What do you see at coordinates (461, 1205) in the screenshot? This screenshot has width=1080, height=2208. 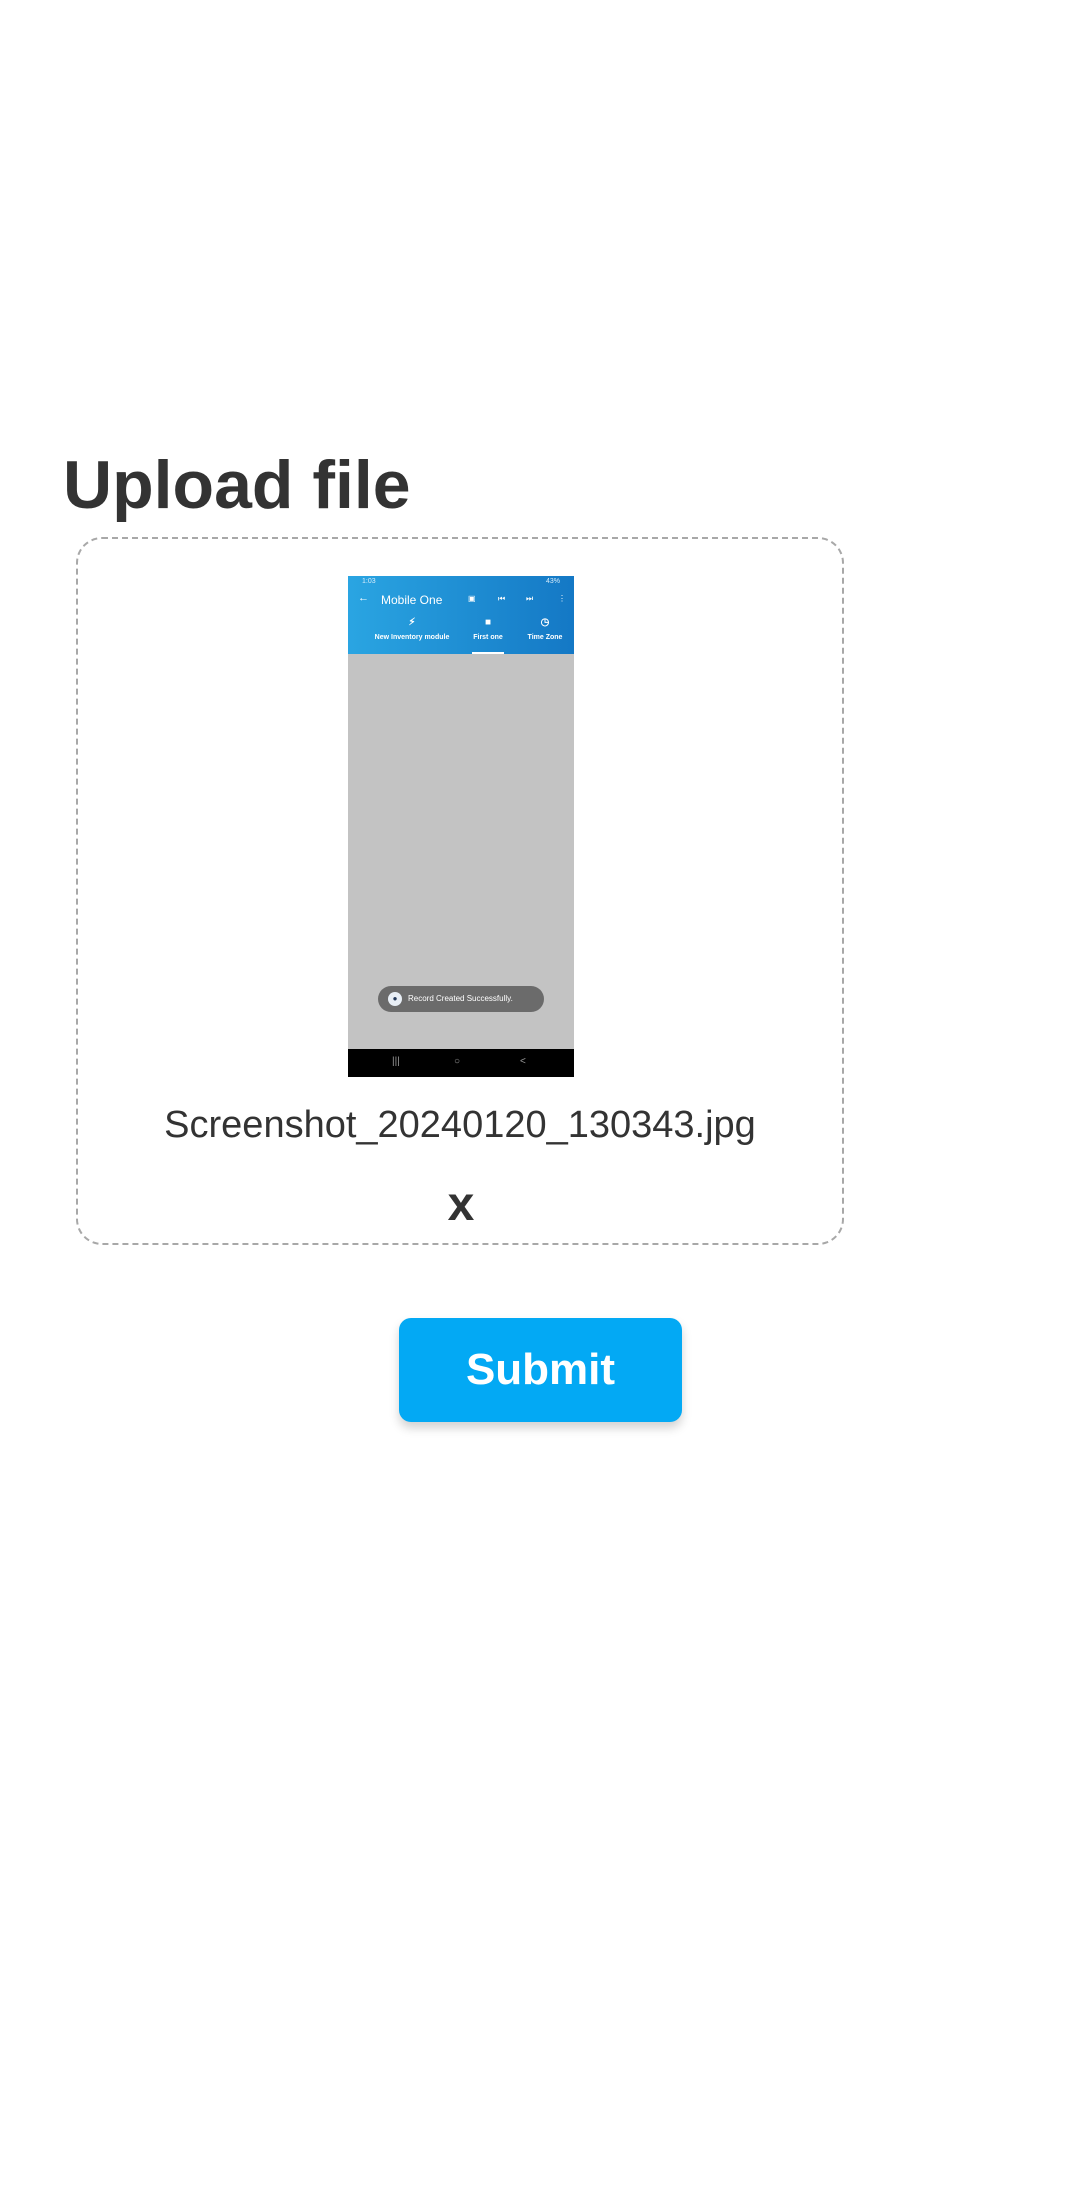 I see `remove-file-button: x` at bounding box center [461, 1205].